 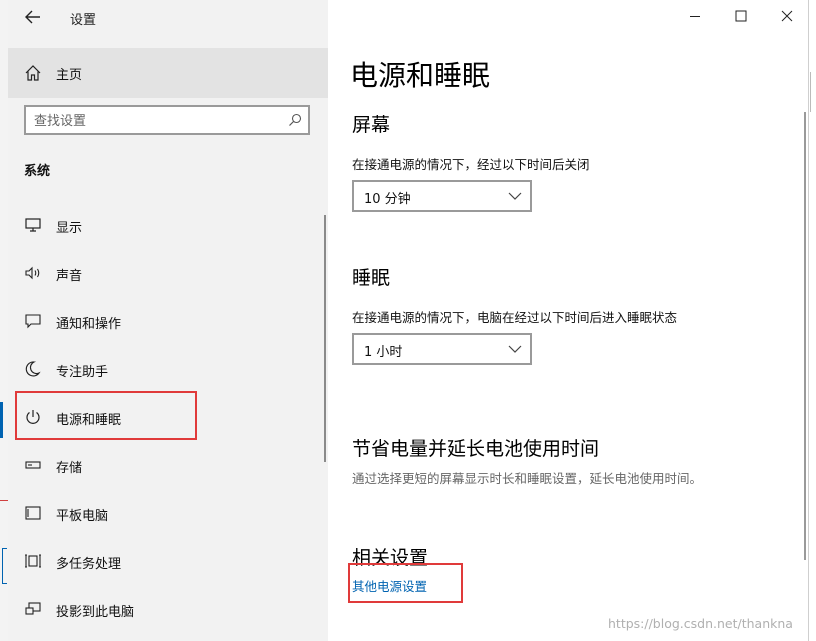 What do you see at coordinates (805, 336) in the screenshot?
I see `content-scrollbar` at bounding box center [805, 336].